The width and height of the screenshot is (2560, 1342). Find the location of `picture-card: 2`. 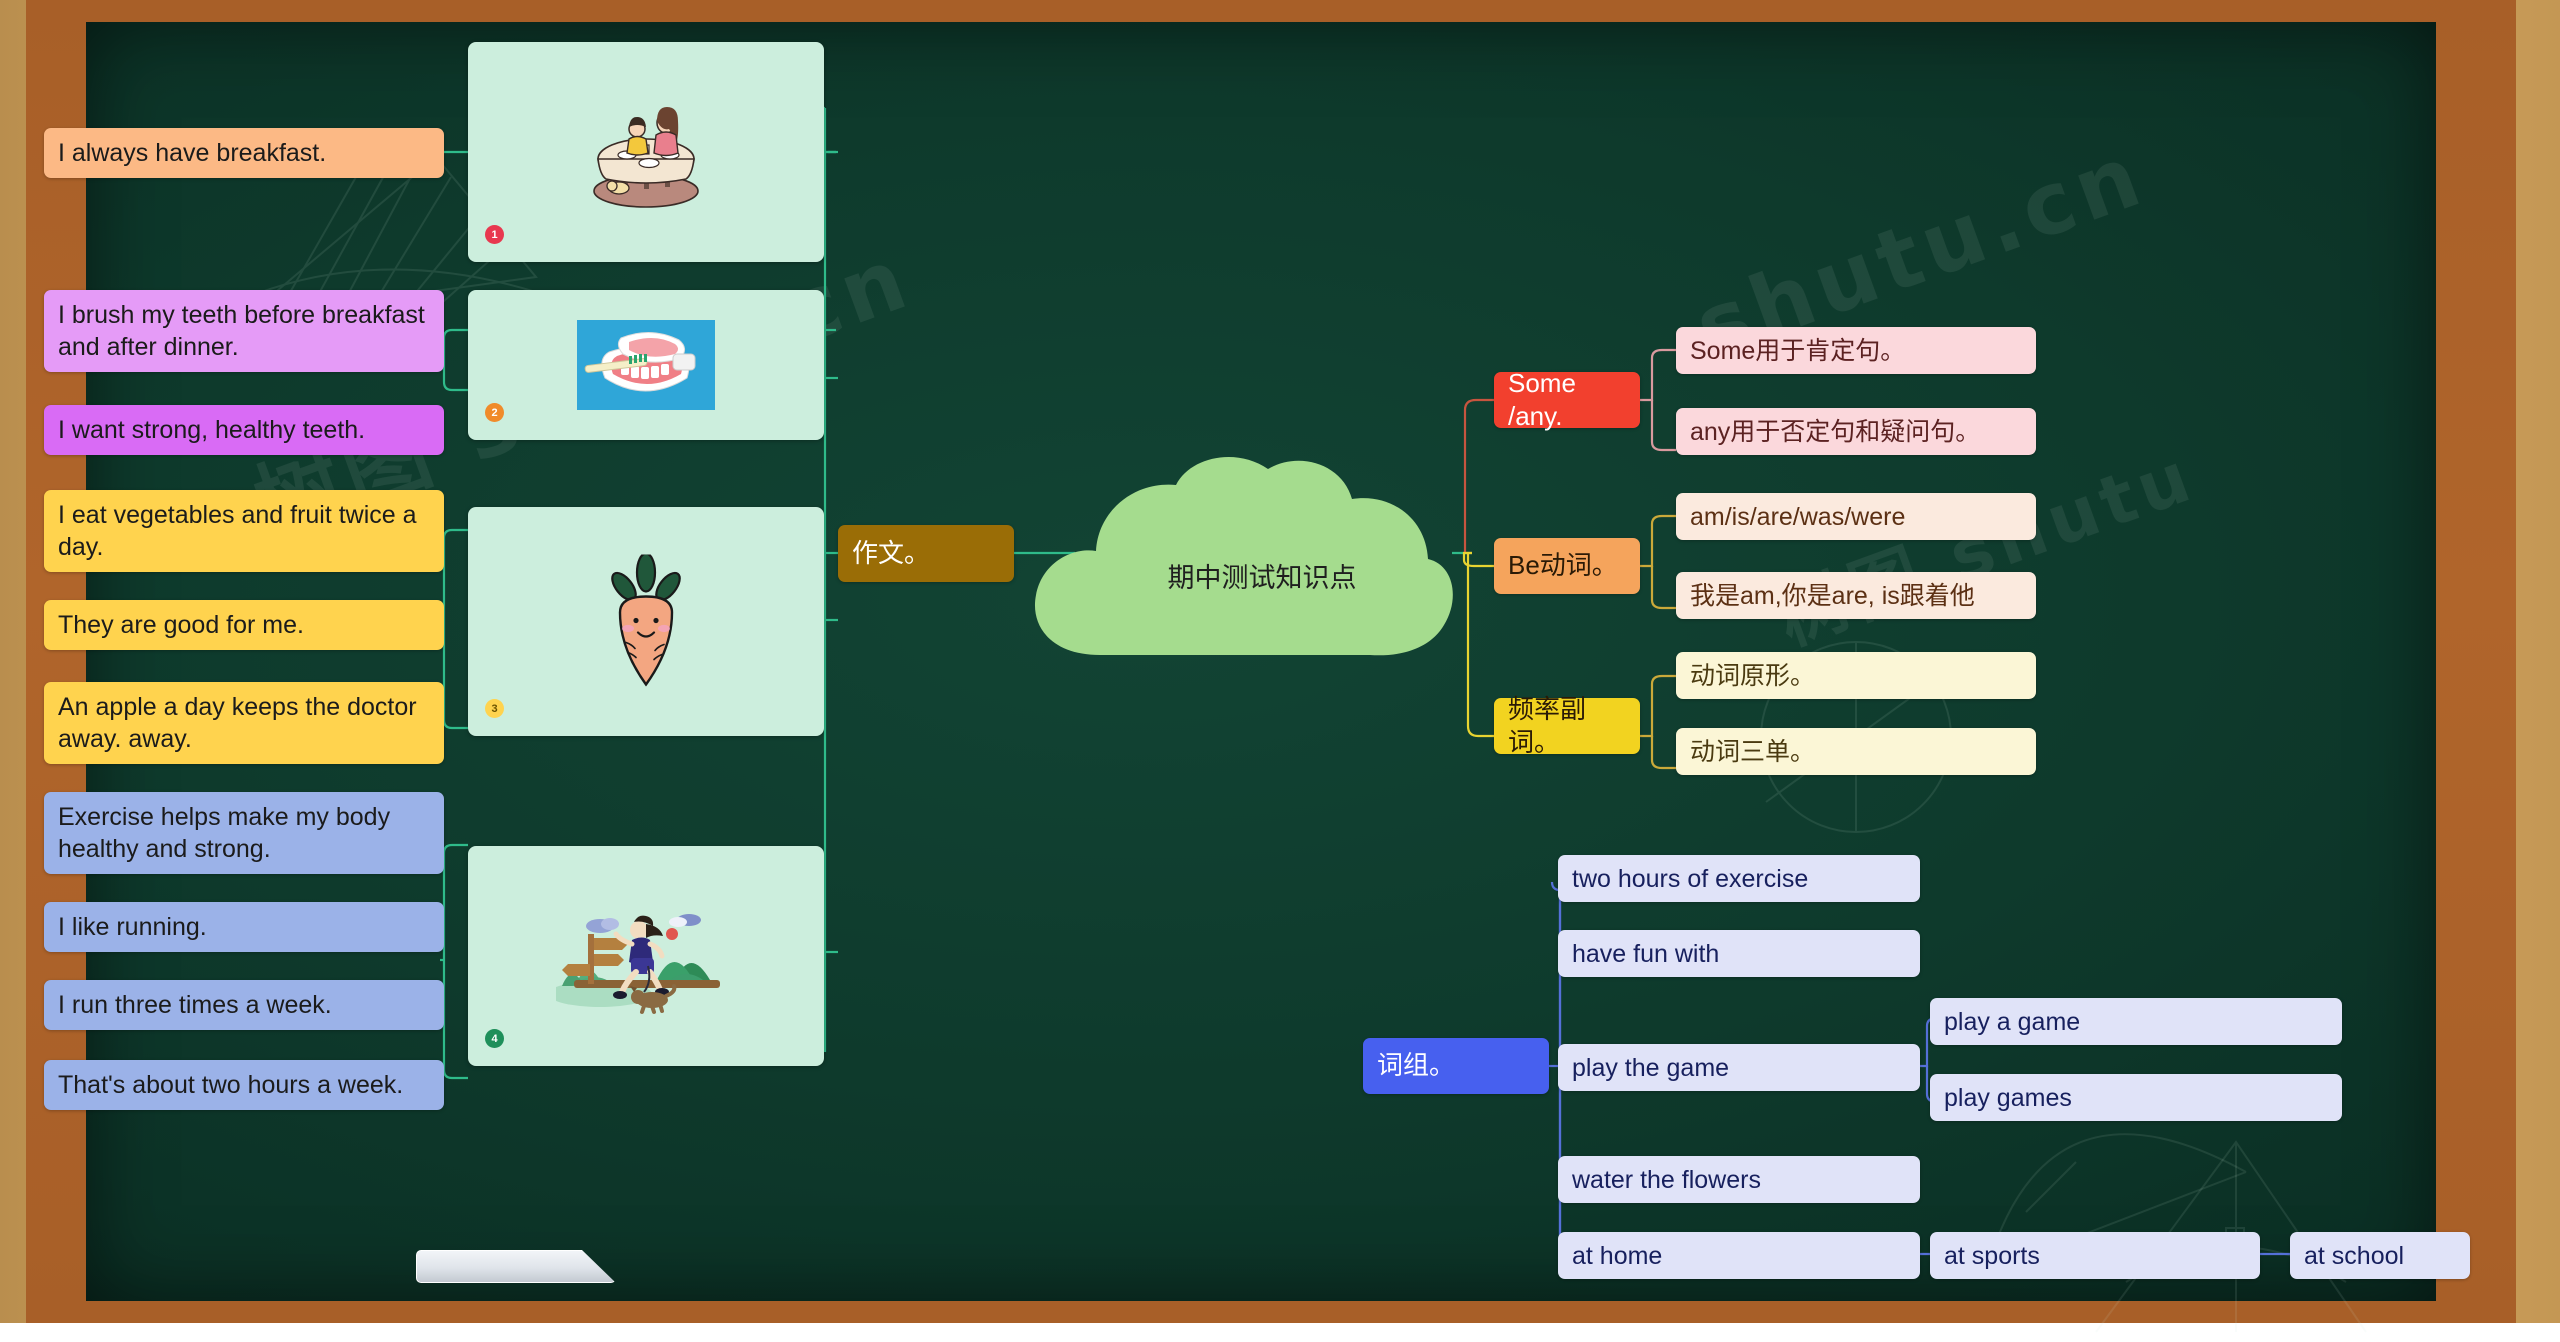

picture-card: 2 is located at coordinates (646, 365).